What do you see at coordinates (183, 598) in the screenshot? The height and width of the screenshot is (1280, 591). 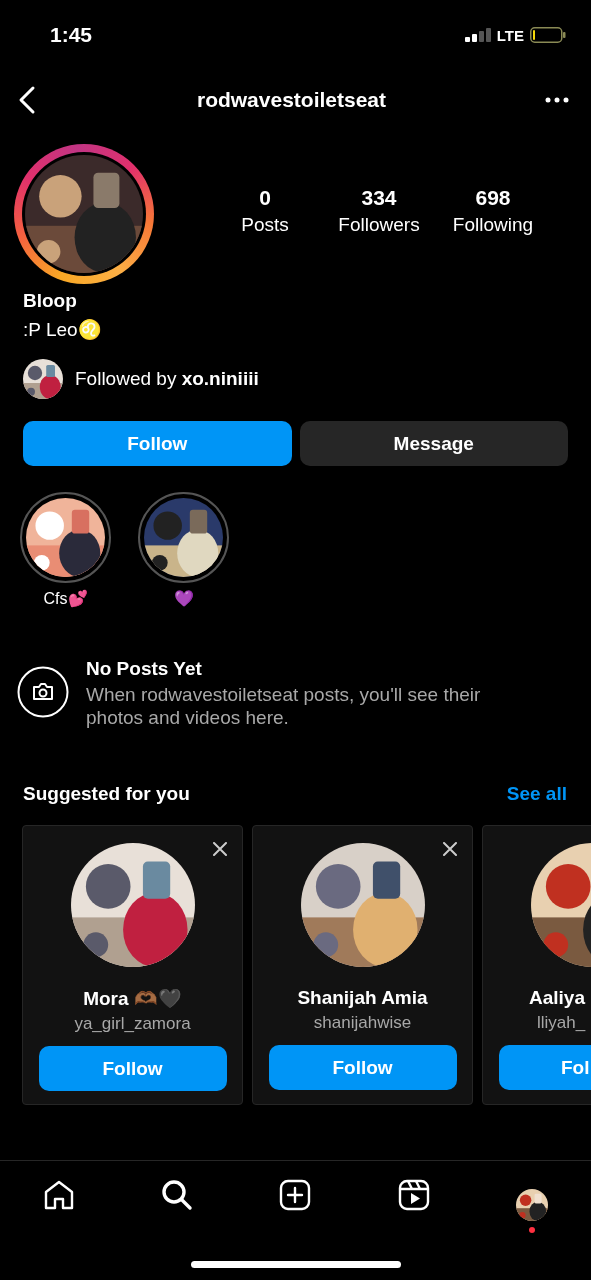 I see `highlight-label: 💜` at bounding box center [183, 598].